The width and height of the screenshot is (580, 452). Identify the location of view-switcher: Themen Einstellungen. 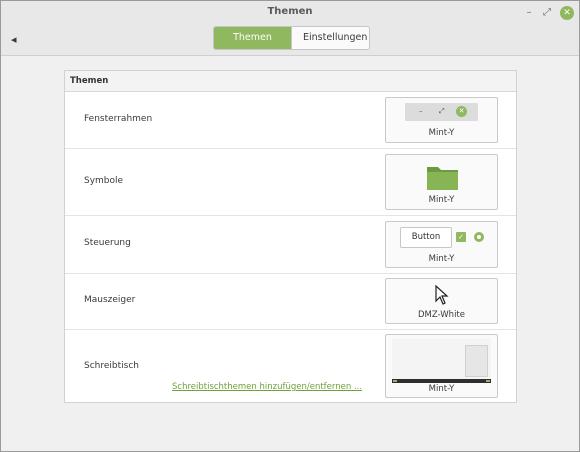
(291, 38).